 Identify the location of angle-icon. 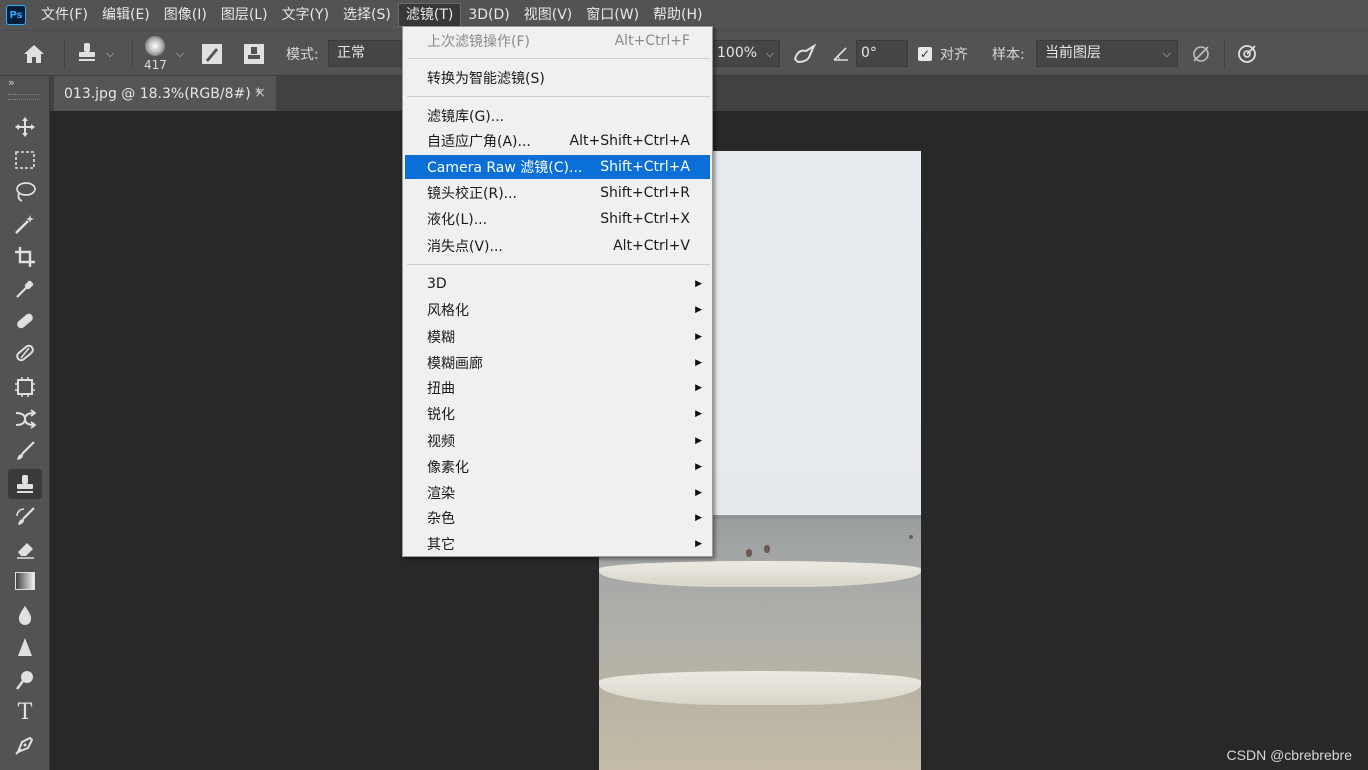
(841, 54).